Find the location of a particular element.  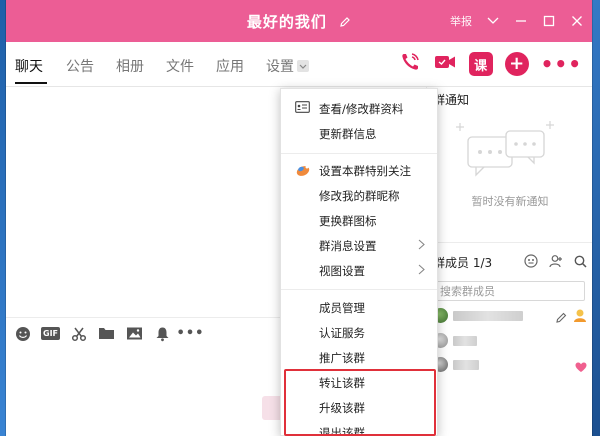

menu-item-view-edit-group-info: 查看/修改群资料 is located at coordinates (359, 108).